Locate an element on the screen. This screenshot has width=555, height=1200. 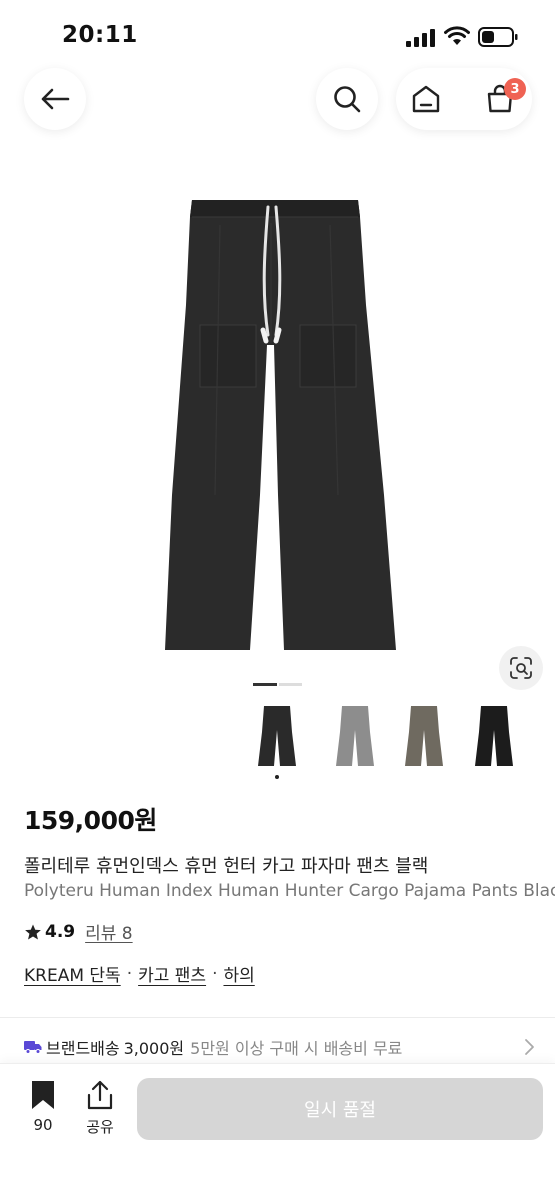
lens-icon is located at coordinates (521, 668).